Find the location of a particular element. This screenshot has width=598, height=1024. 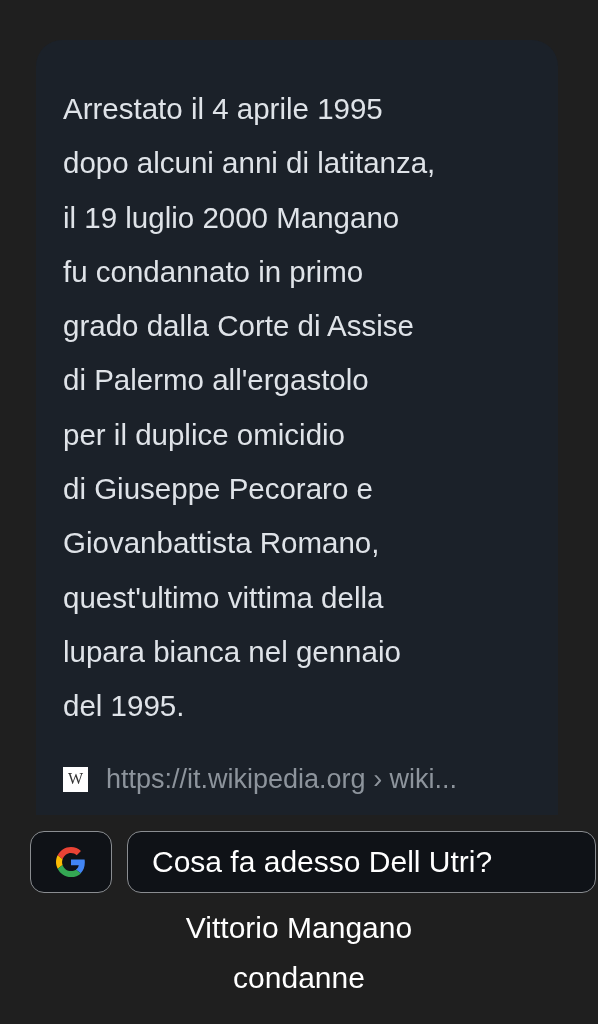

suggestion-text: Vittorio Mangano condanne is located at coordinates (299, 953).